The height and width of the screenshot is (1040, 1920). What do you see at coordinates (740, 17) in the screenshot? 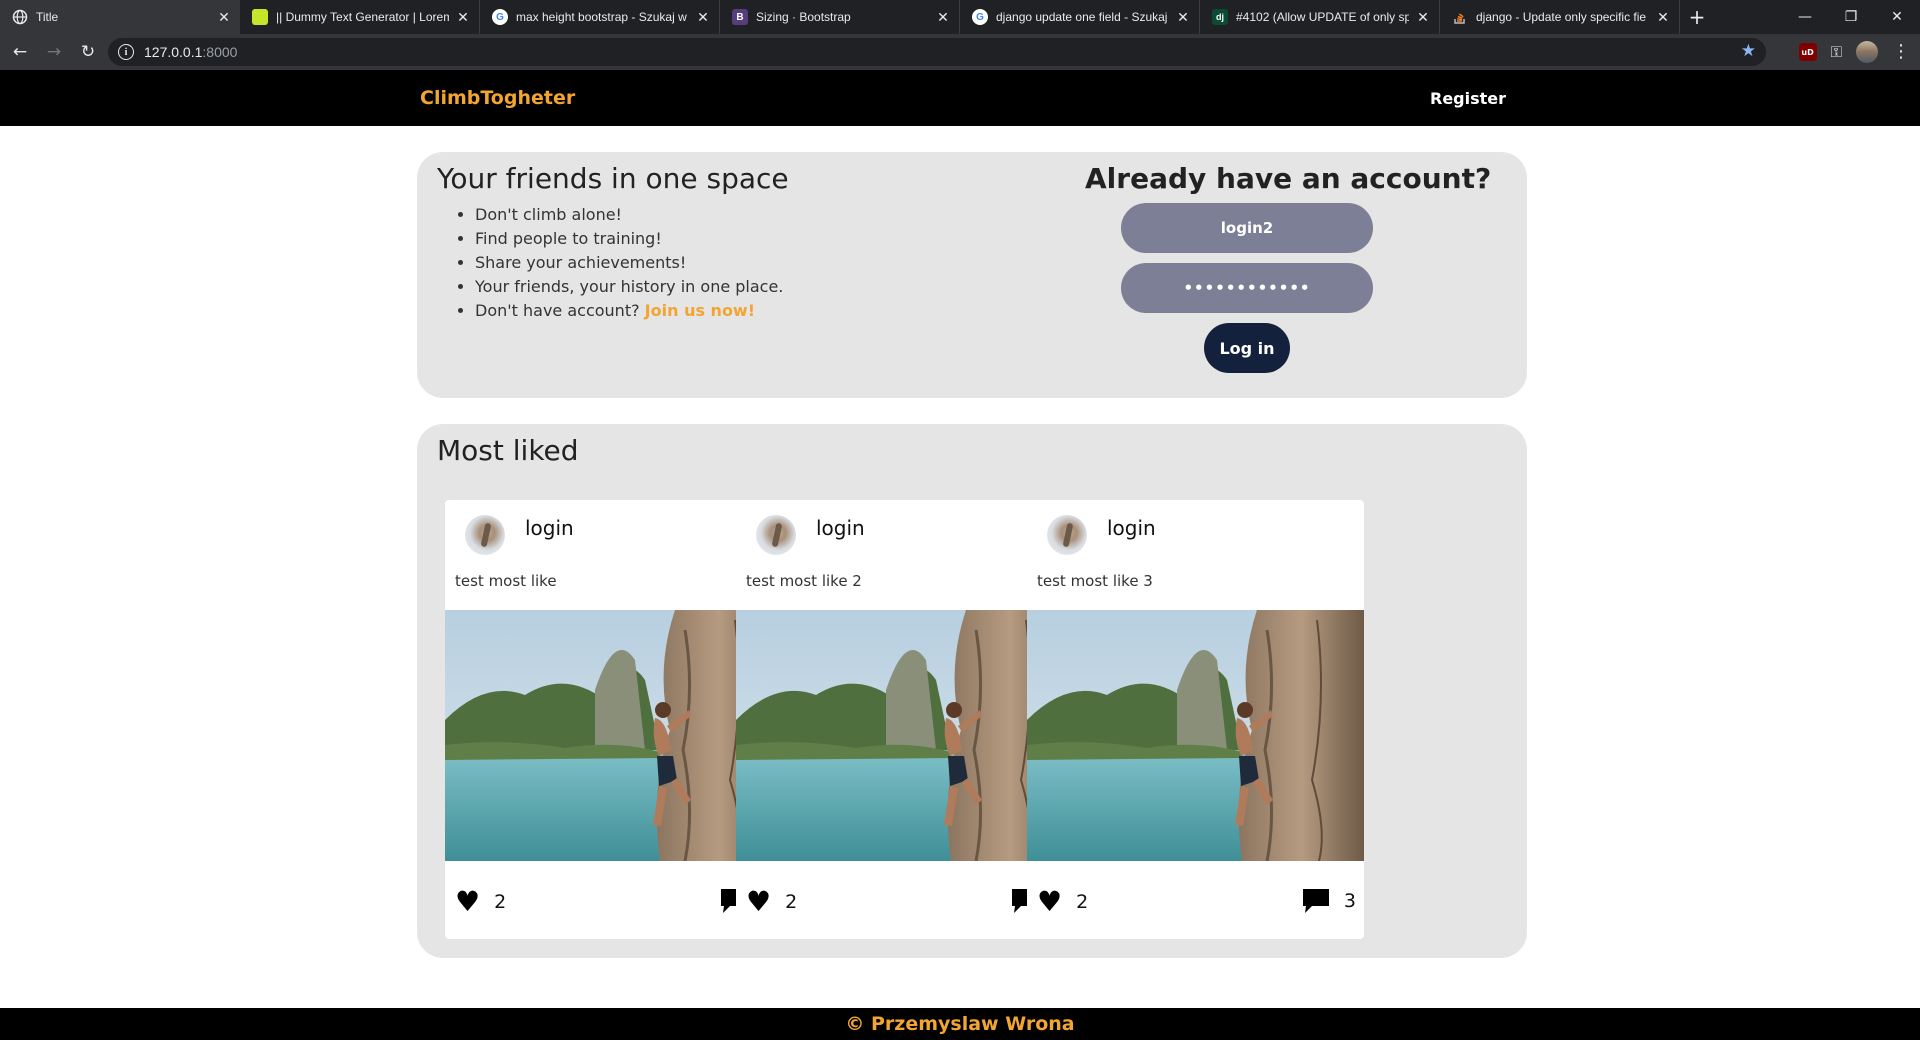
I see `bootstrap-icon: B` at bounding box center [740, 17].